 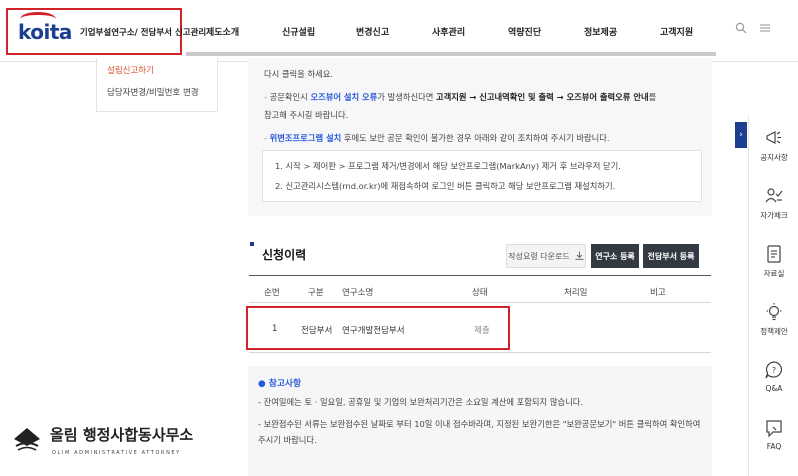 I want to click on quick-item-proposal: 정책제안, so click(x=773, y=319).